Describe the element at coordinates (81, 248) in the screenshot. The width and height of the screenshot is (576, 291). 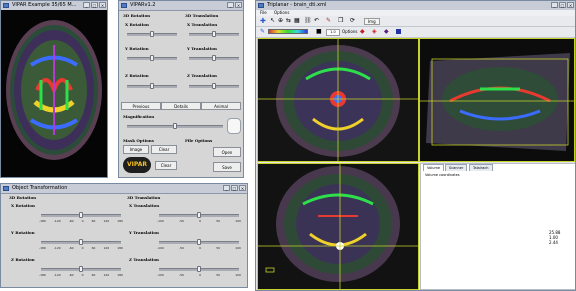
I see `y-rotation-ticks: -180 -120 -60 0 60 120 180` at that location.